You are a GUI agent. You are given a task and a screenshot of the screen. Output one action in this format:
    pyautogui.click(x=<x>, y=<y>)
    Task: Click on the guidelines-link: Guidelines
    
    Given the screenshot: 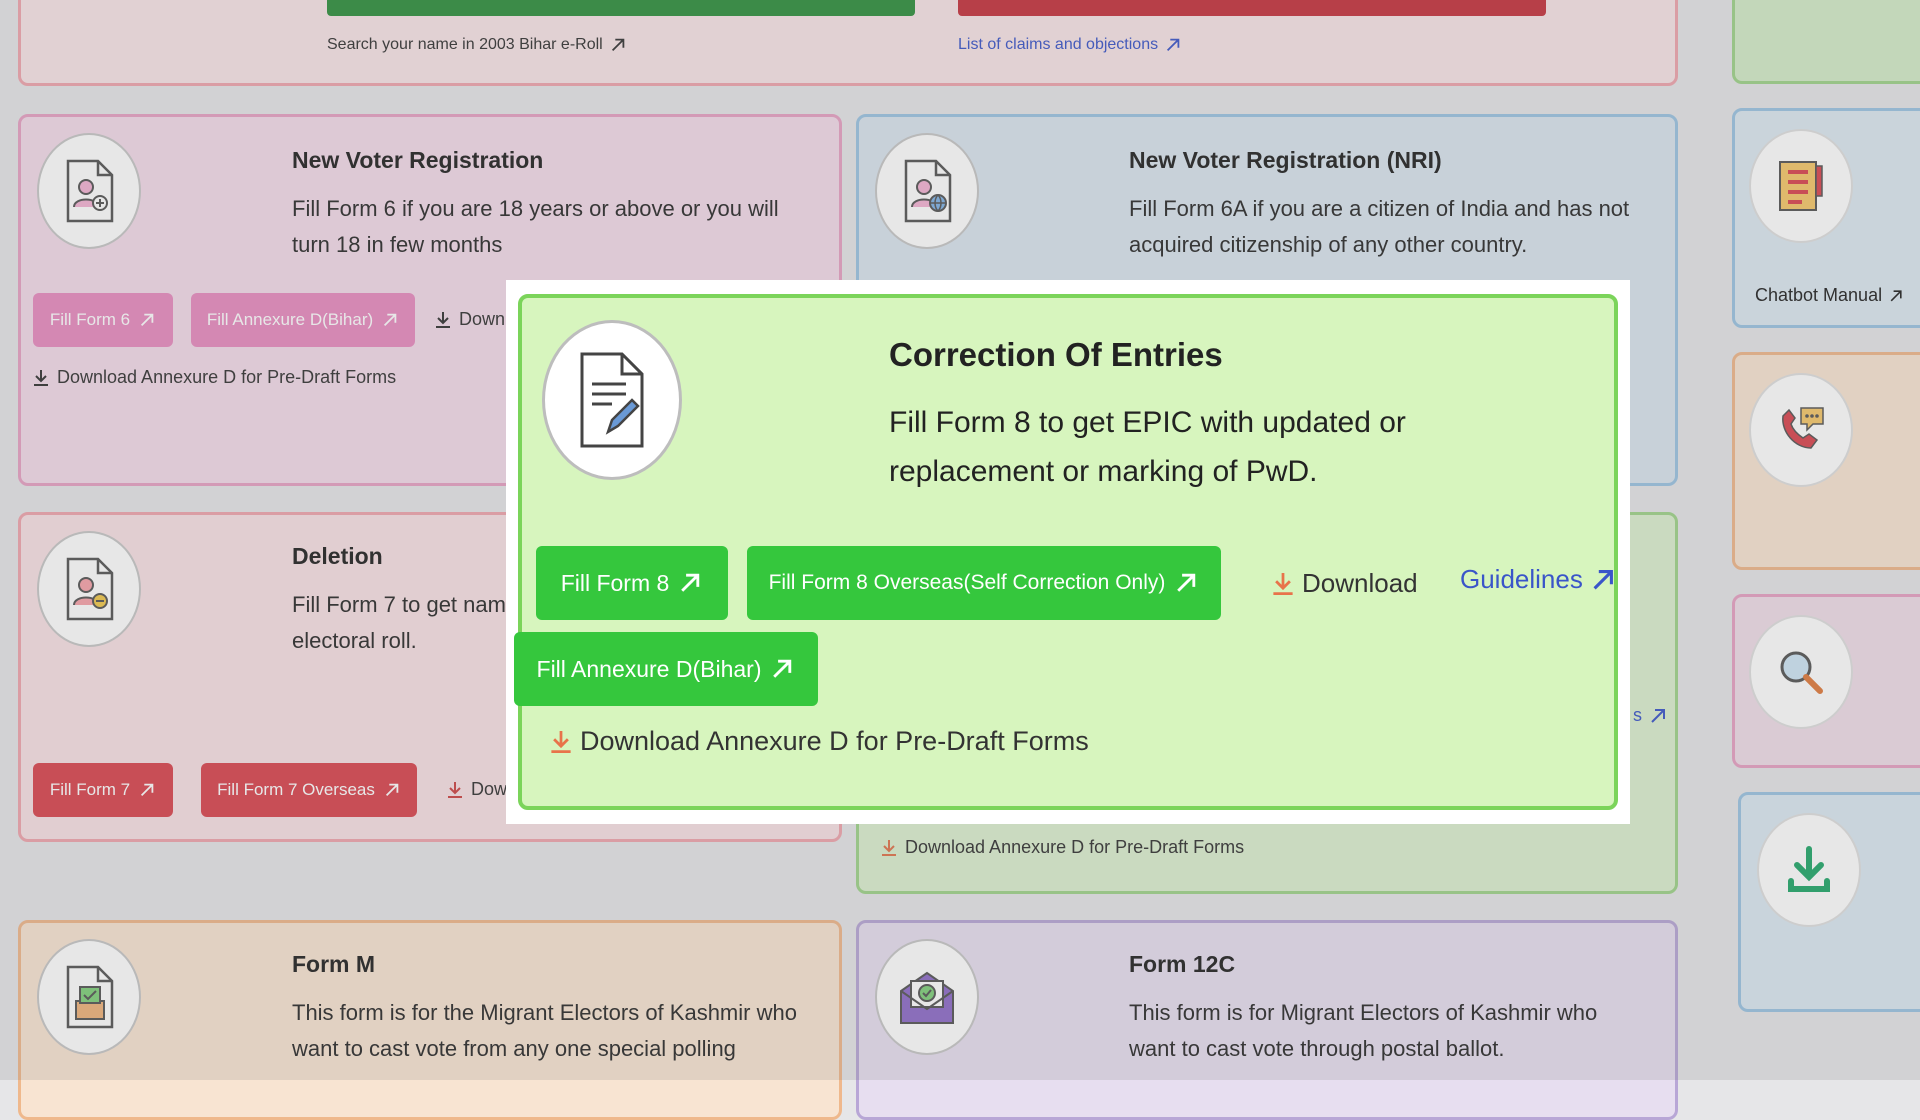 What is the action you would take?
    pyautogui.click(x=1538, y=579)
    